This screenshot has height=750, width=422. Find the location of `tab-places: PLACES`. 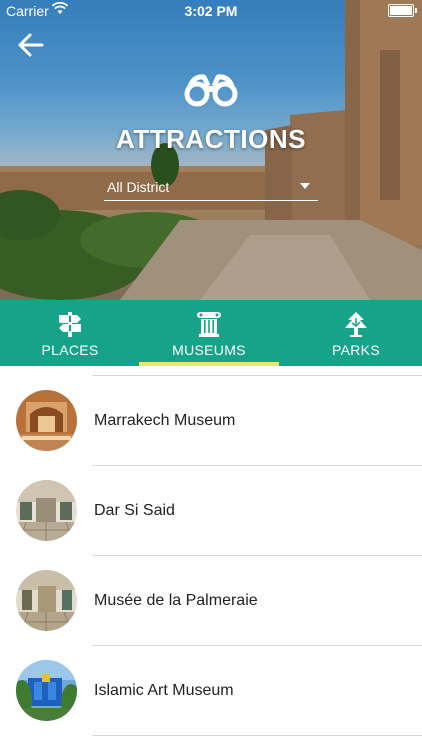

tab-places: PLACES is located at coordinates (70, 333).